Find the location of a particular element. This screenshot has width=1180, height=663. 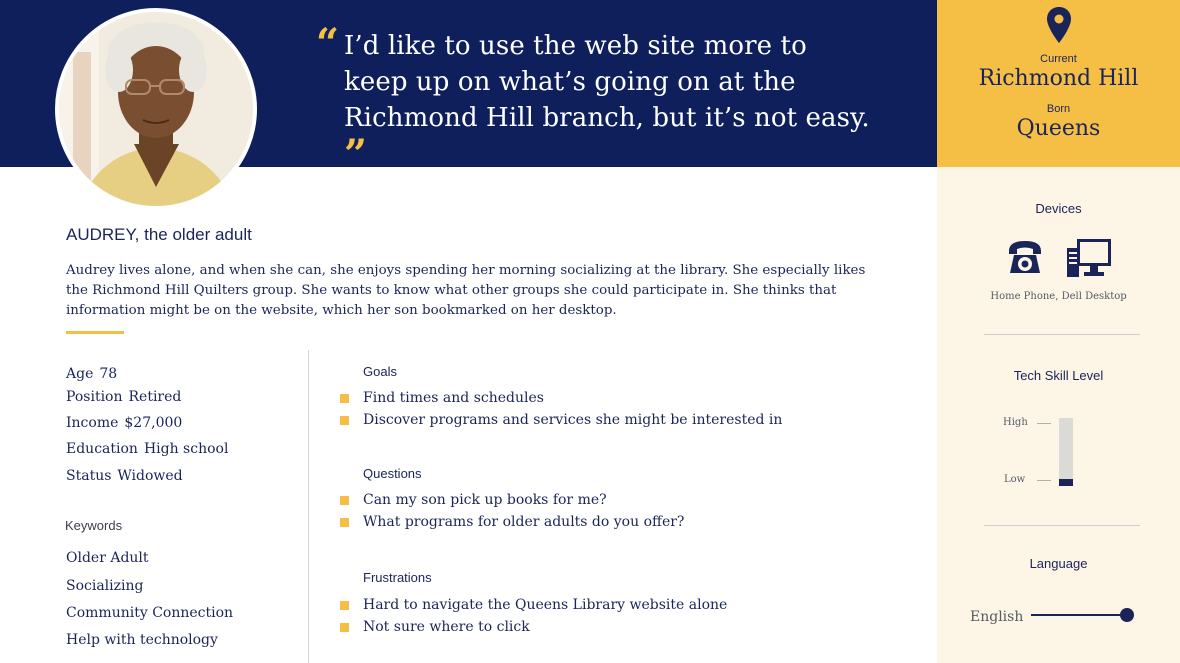

attribute-age: Age 78 is located at coordinates (91, 374).